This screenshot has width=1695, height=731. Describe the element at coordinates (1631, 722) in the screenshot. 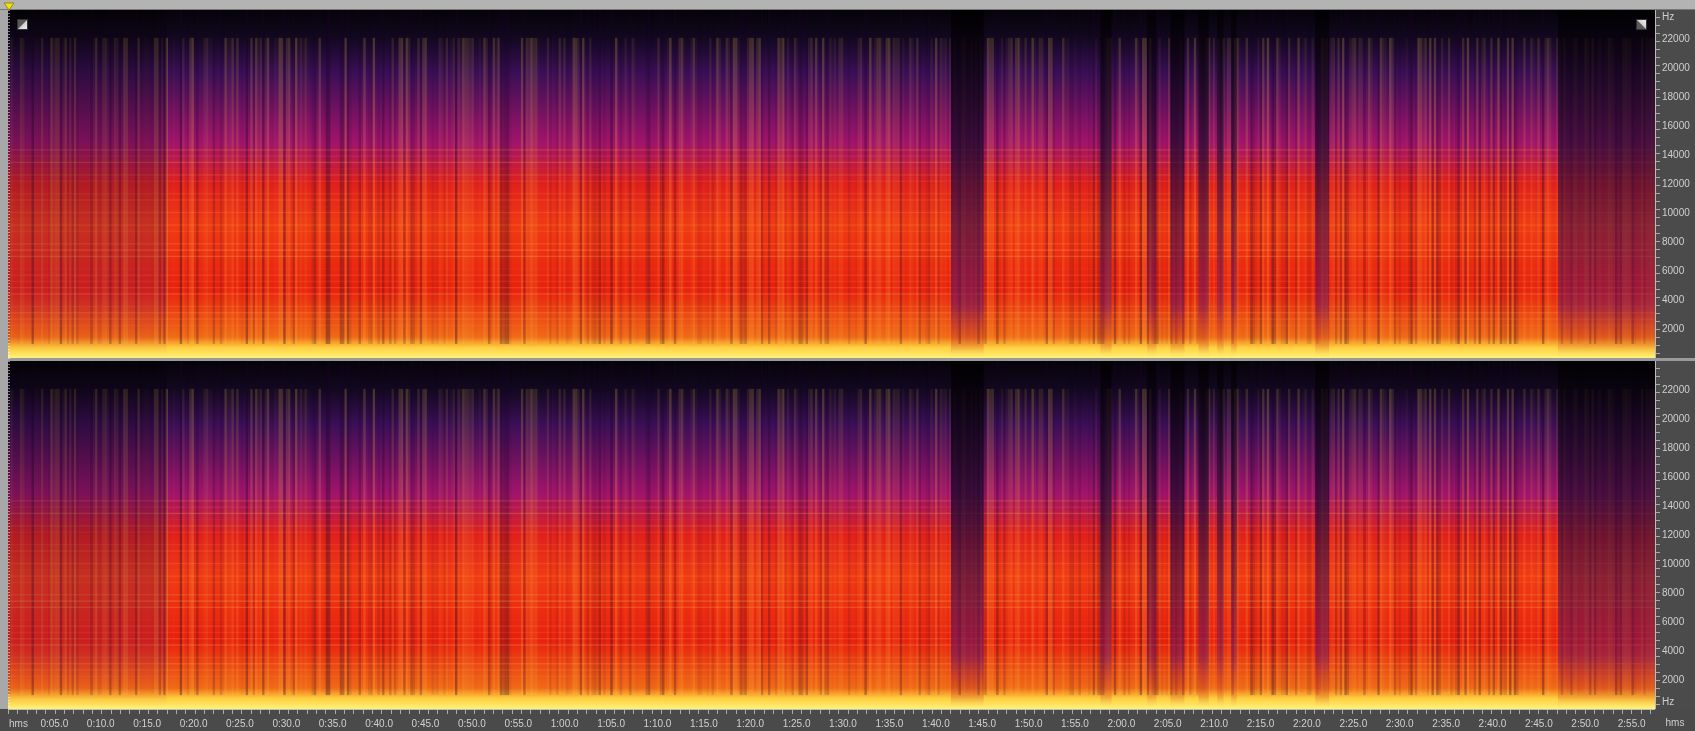

I see `time-label: 2:55.0` at that location.